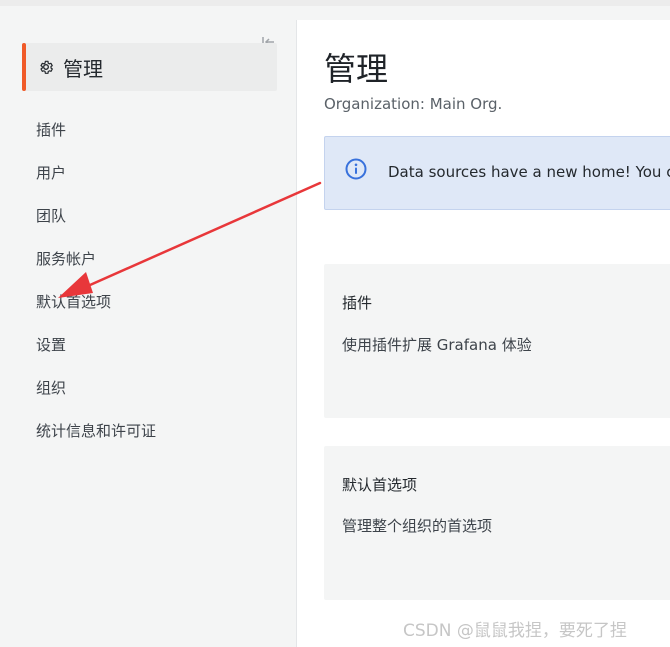 The width and height of the screenshot is (670, 647). Describe the element at coordinates (24, 67) in the screenshot. I see `active-accent-bar` at that location.